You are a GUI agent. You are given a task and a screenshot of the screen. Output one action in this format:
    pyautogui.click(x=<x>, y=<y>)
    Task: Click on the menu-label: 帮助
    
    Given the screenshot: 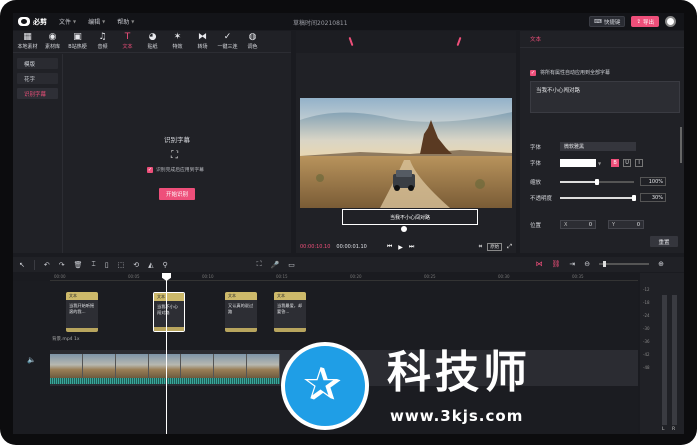 What is the action you would take?
    pyautogui.click(x=123, y=22)
    